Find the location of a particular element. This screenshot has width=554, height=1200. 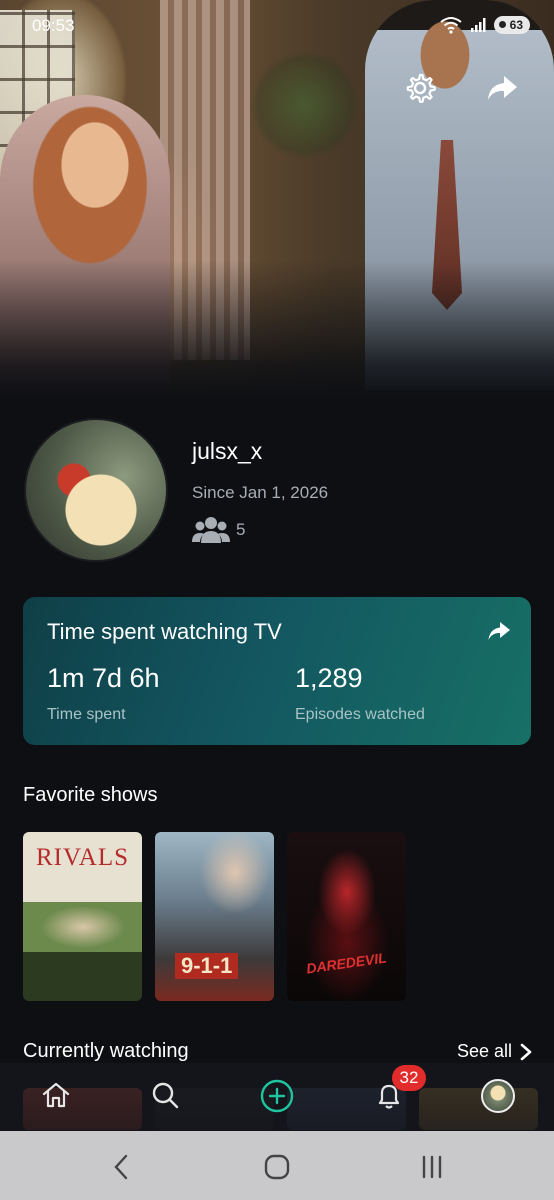

status-icons: 63 is located at coordinates (485, 25).